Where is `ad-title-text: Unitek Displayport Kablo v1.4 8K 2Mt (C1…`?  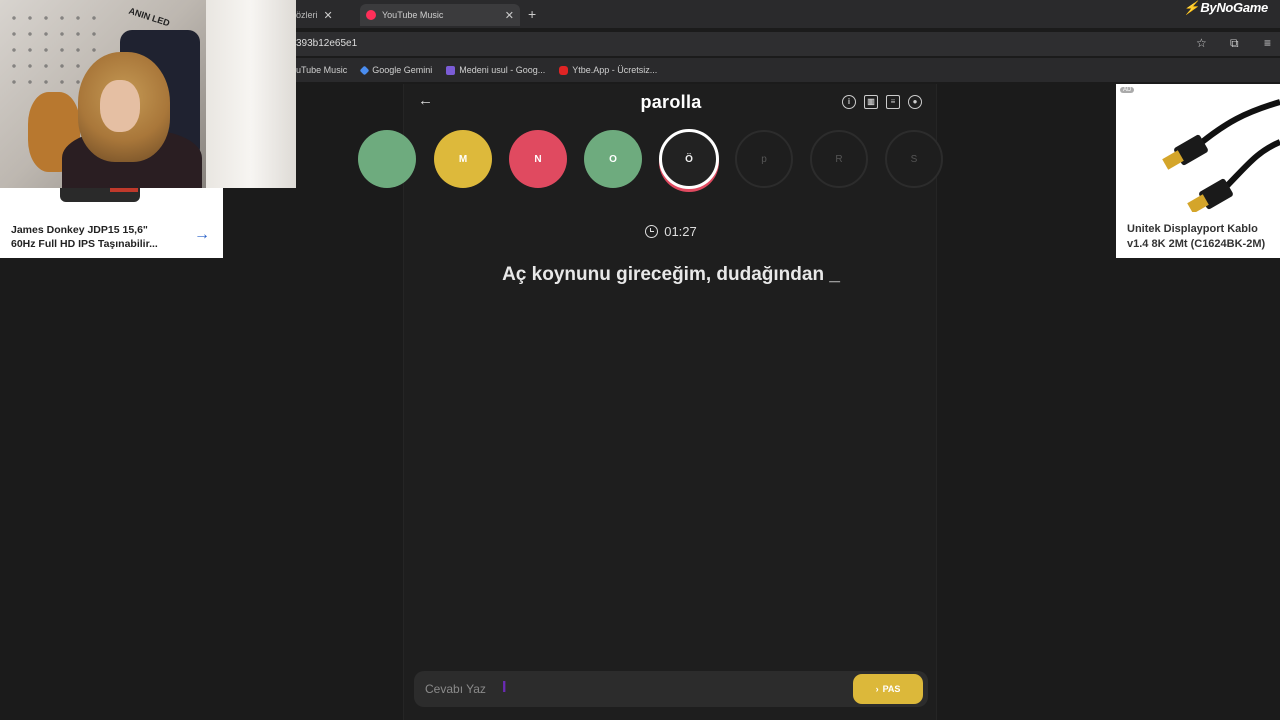
ad-title-text: Unitek Displayport Kablo v1.4 8K 2Mt (C1… is located at coordinates (1196, 236).